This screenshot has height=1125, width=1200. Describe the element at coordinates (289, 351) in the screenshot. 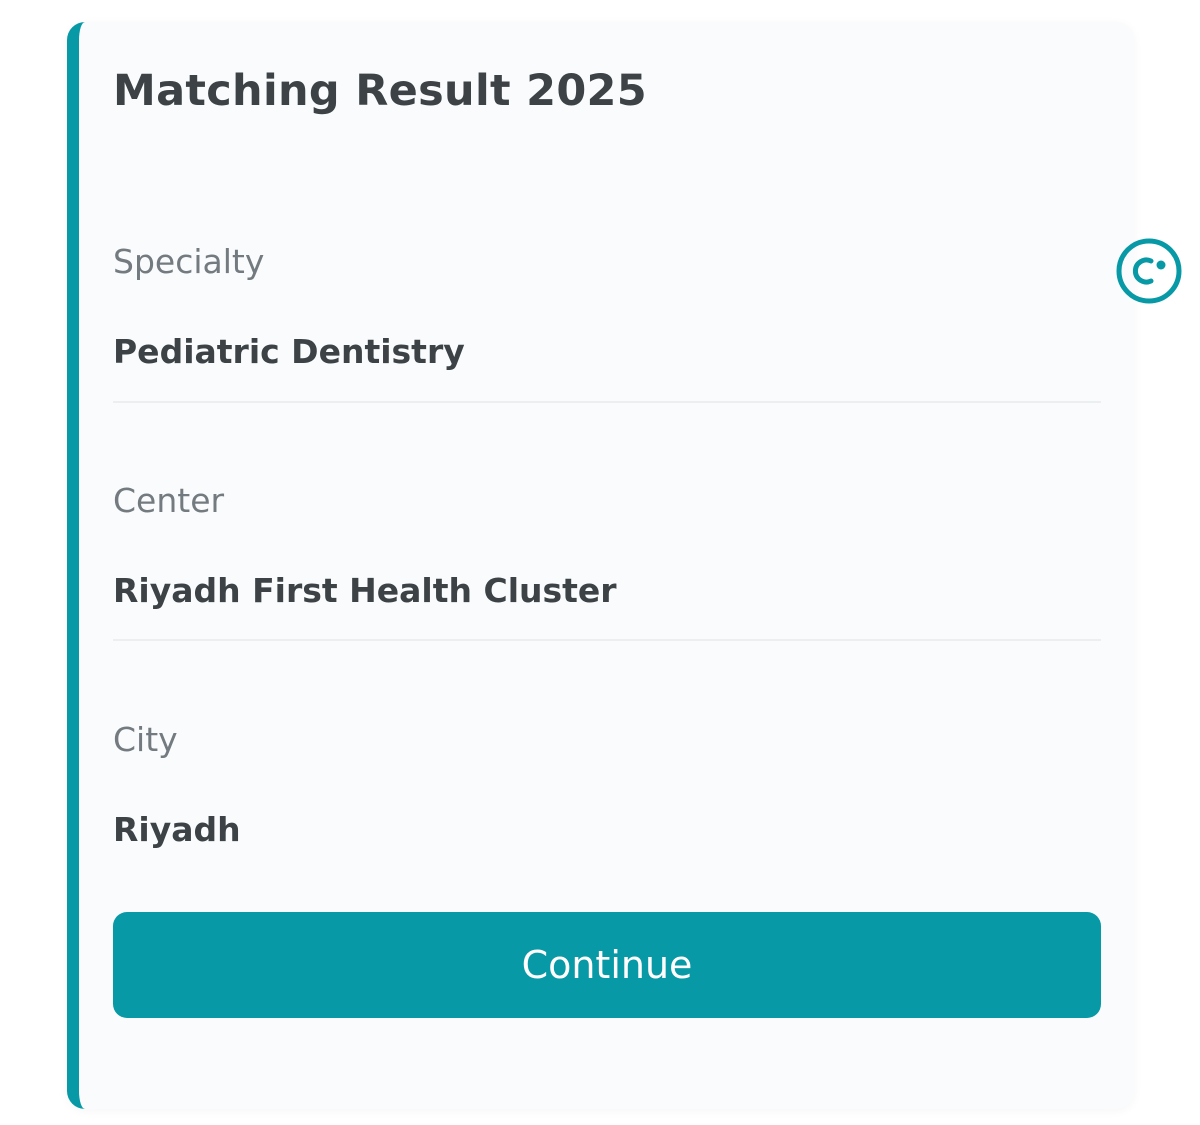

I see `specialty-value: Pediatric Dentistry` at that location.